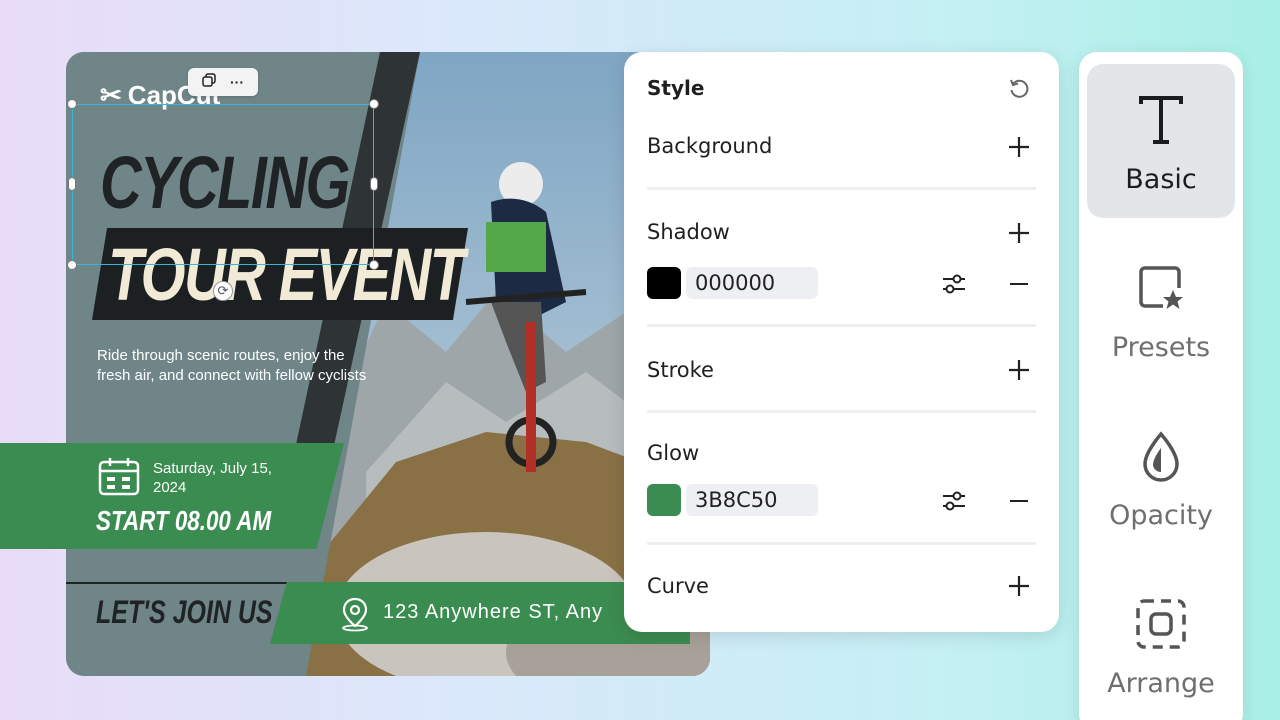  Describe the element at coordinates (752, 283) in the screenshot. I see `shadow-color-input: 000000` at that location.